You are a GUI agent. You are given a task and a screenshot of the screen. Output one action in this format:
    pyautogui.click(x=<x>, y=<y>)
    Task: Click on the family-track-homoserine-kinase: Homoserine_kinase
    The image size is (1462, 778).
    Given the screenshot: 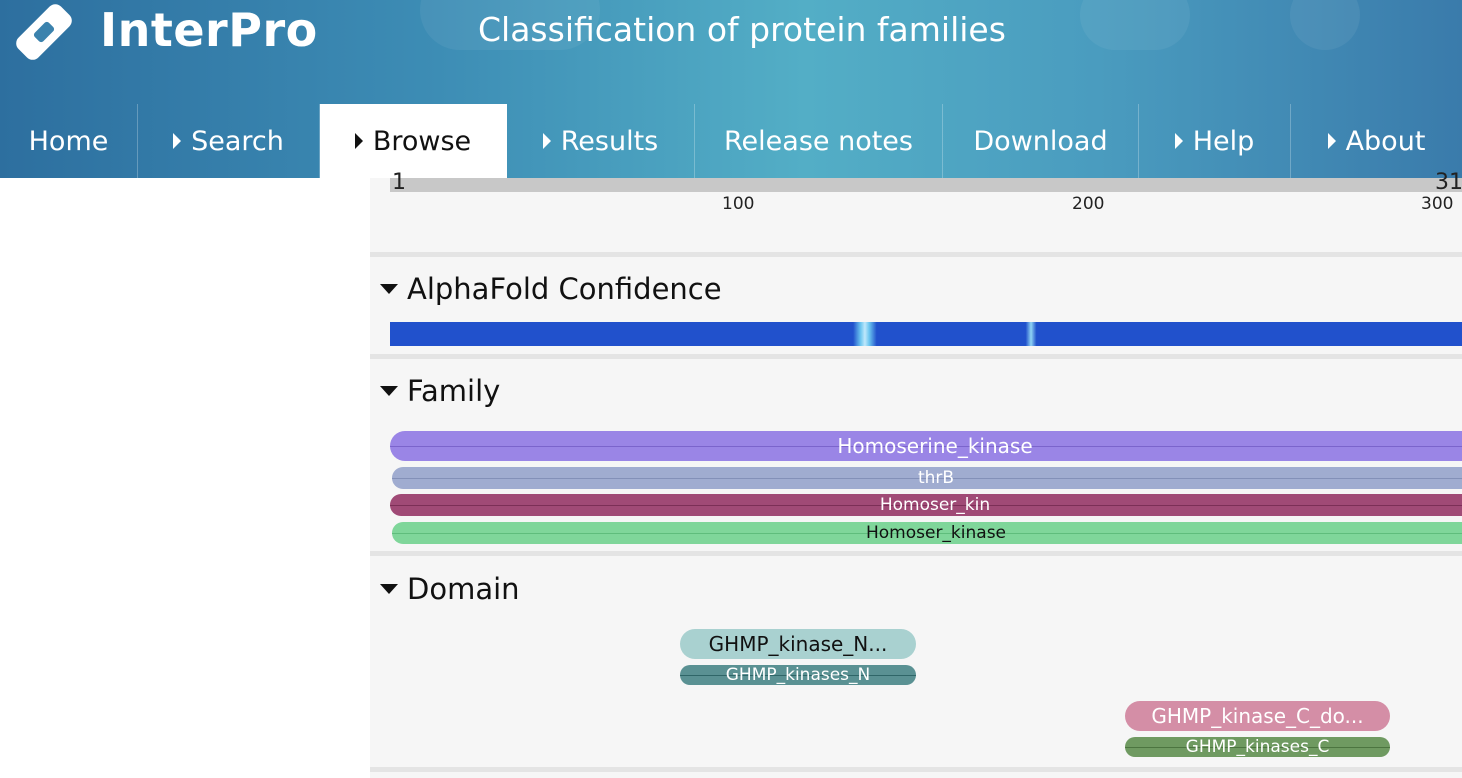 What is the action you would take?
    pyautogui.click(x=926, y=446)
    